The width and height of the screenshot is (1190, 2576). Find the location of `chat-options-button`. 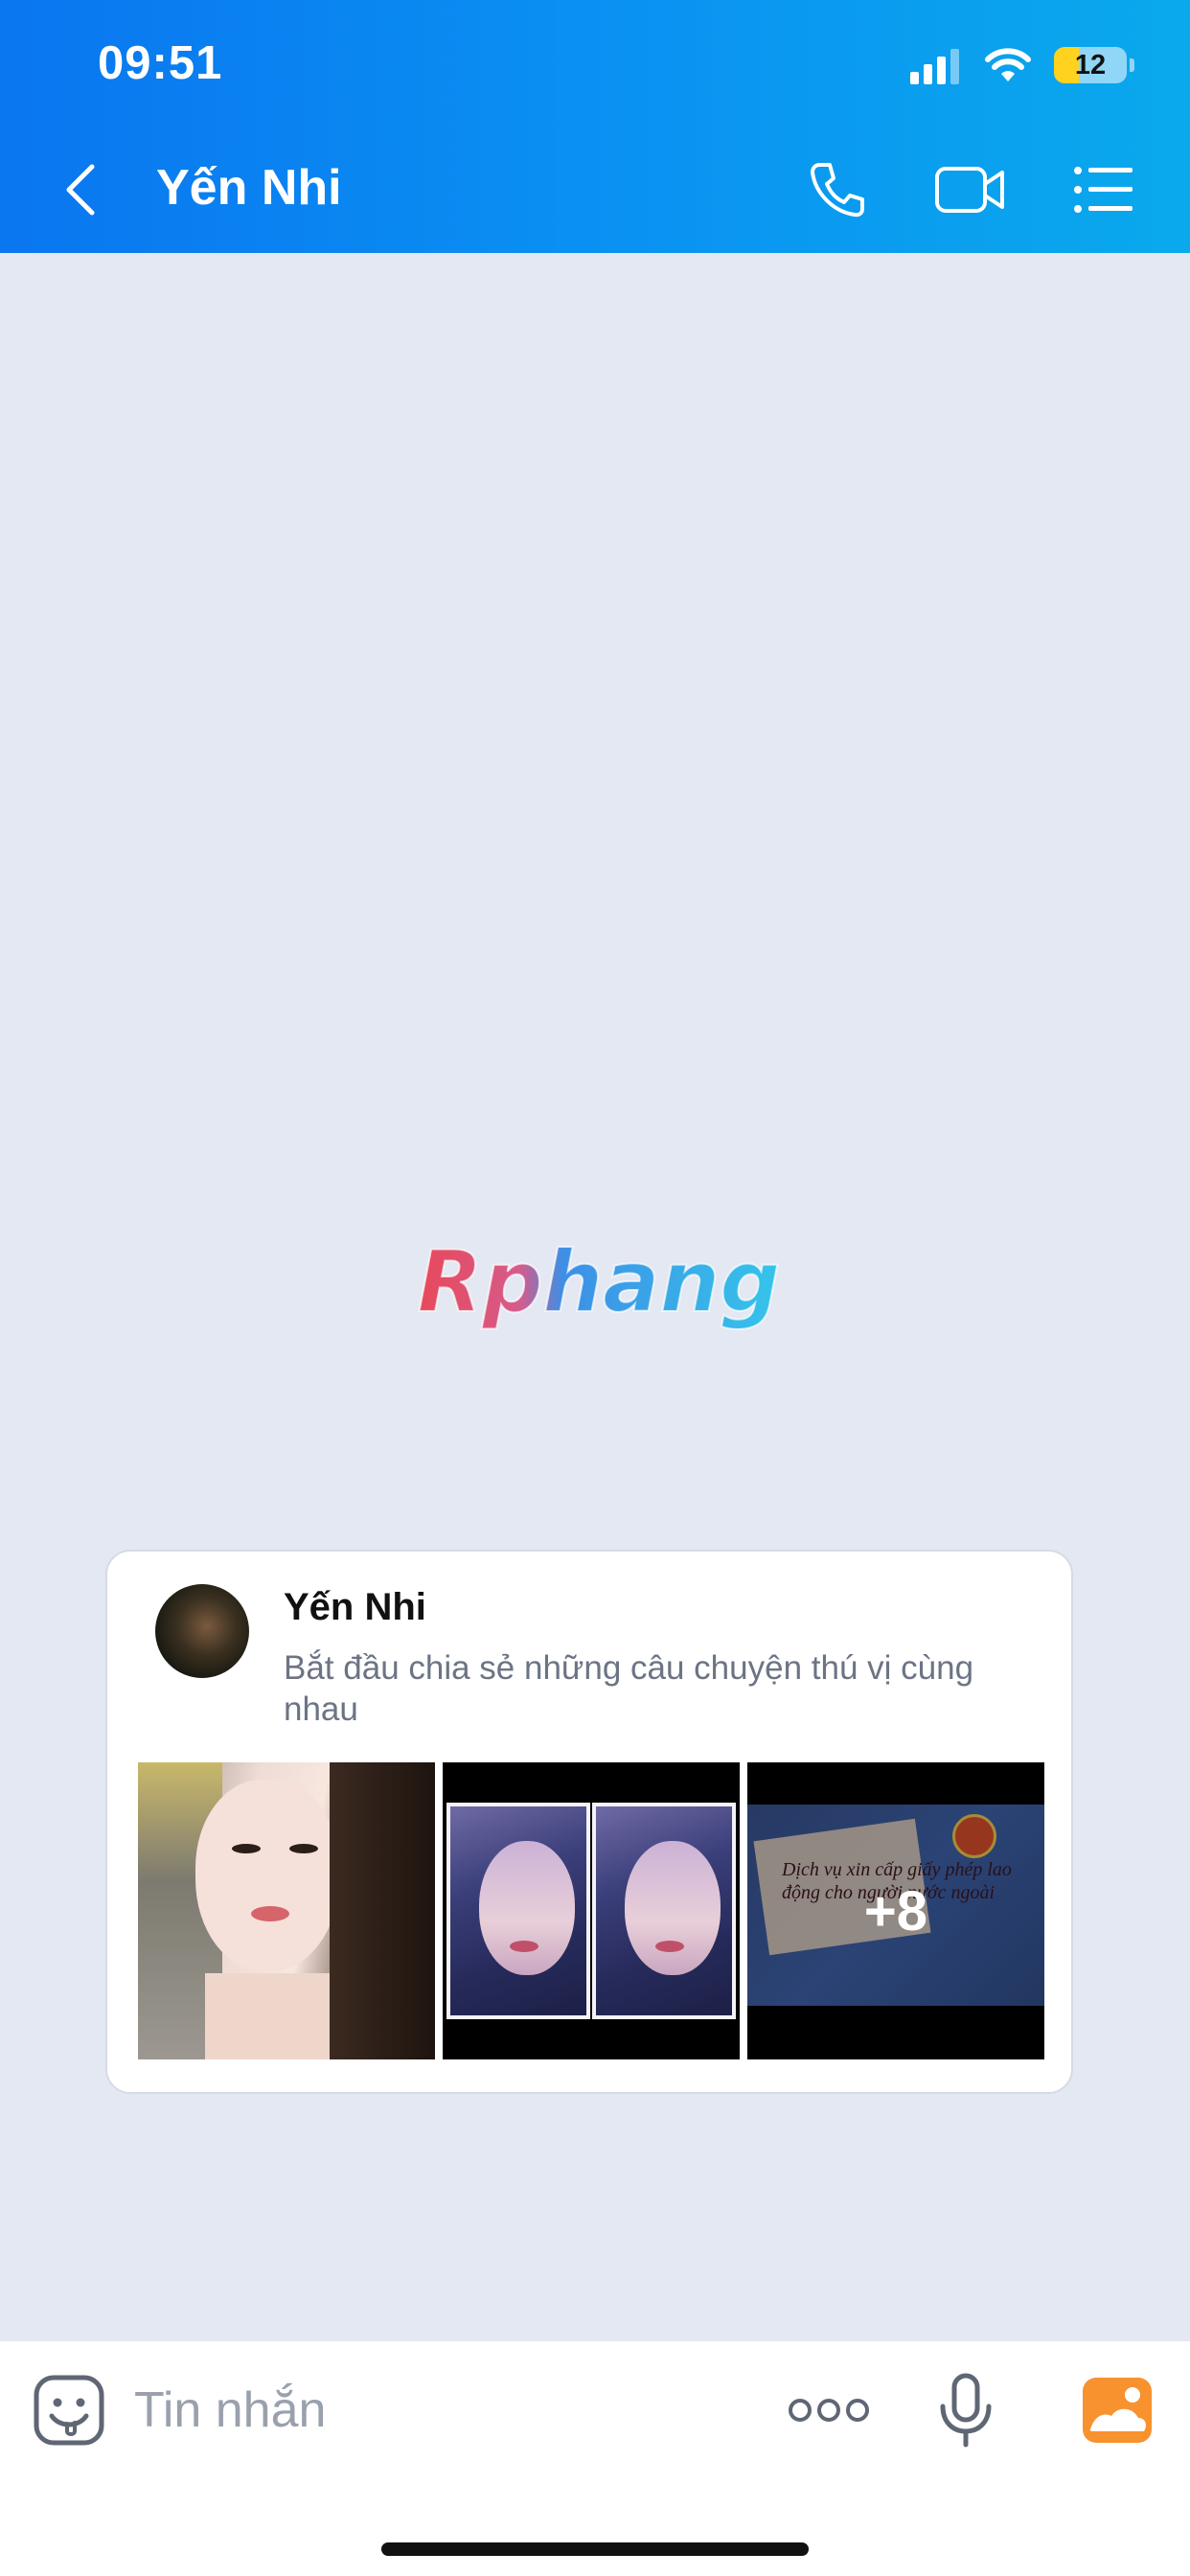

chat-options-button is located at coordinates (1103, 189).